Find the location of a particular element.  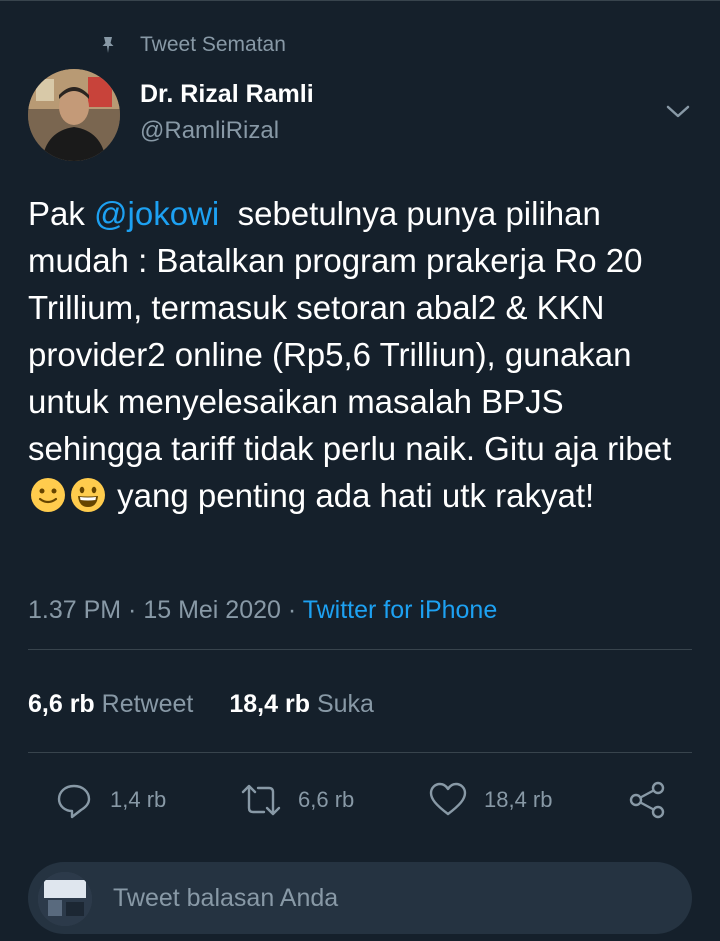

reply-composer: Tweet balasan Anda is located at coordinates (360, 898).